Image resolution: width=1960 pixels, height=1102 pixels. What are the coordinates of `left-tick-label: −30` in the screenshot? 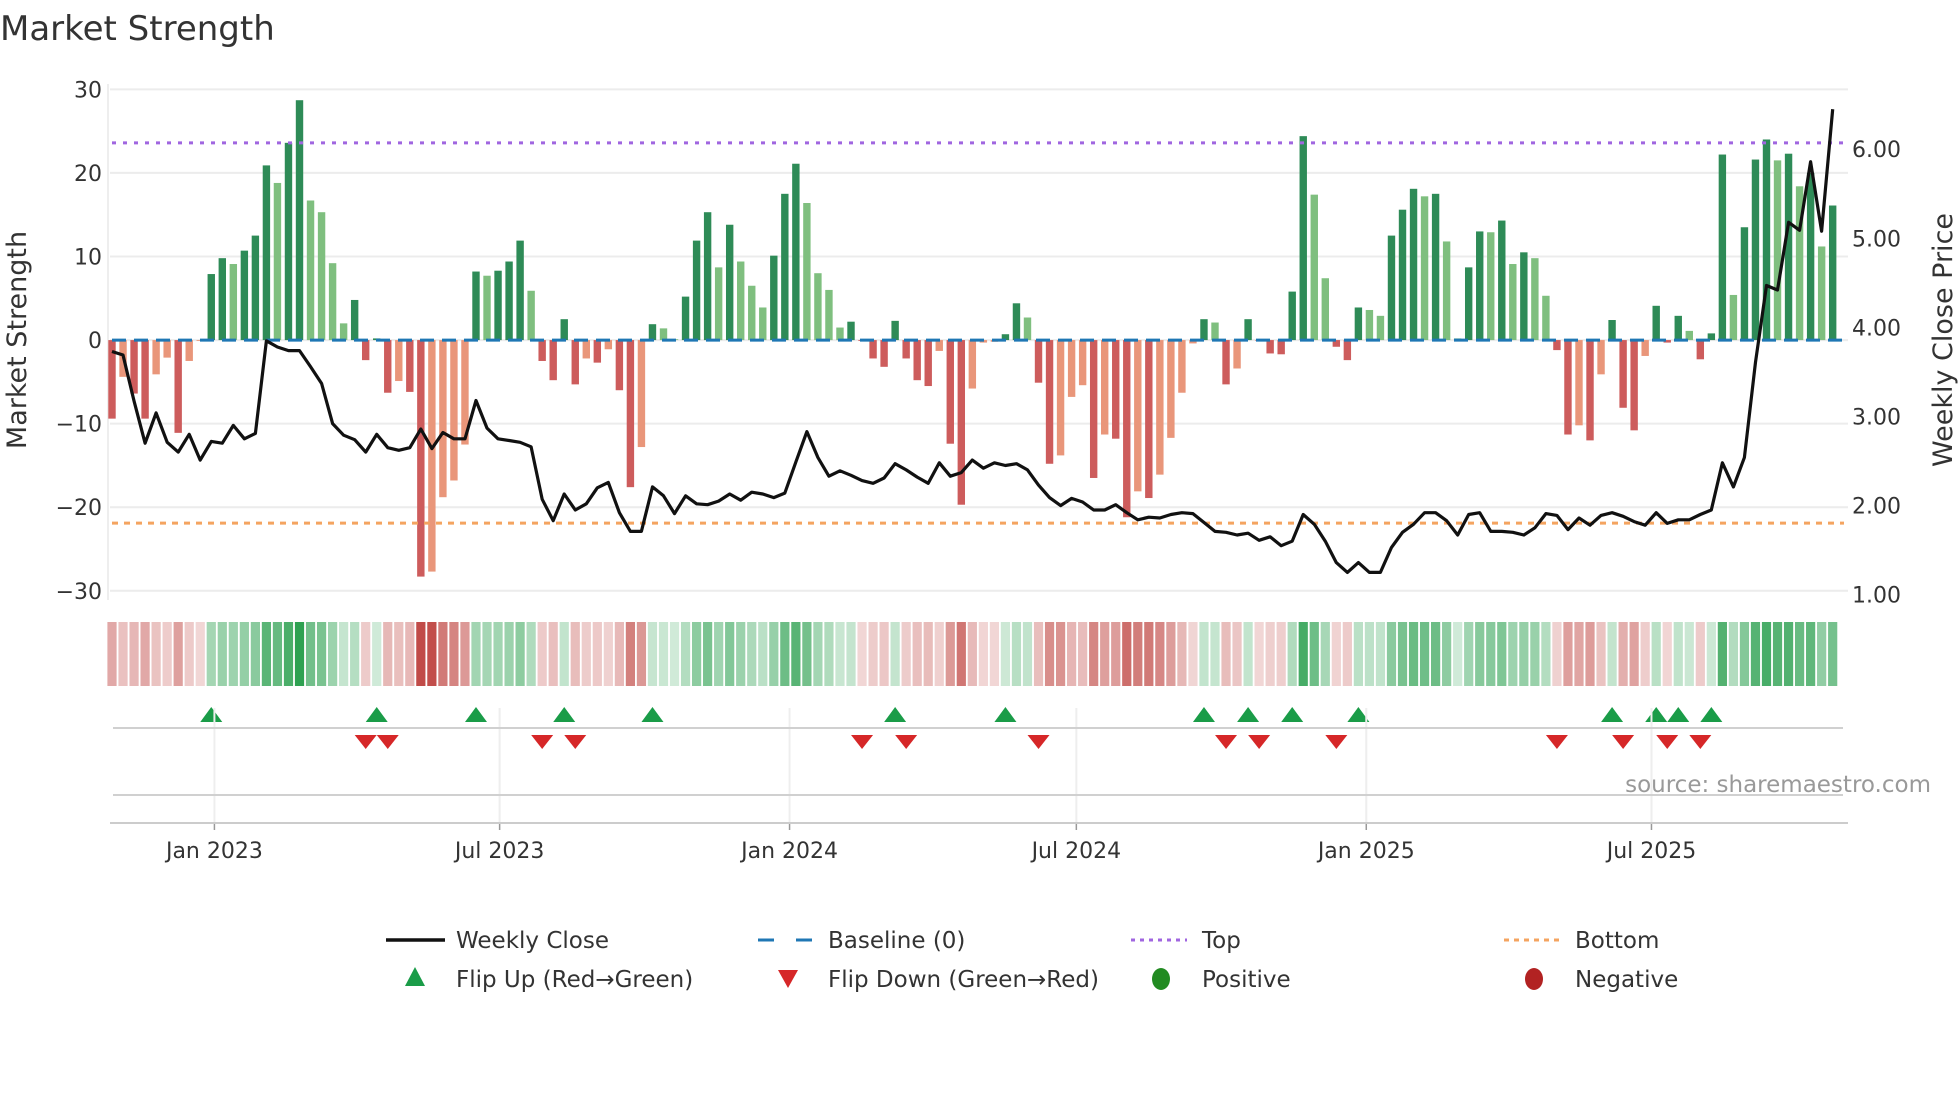 It's located at (79, 592).